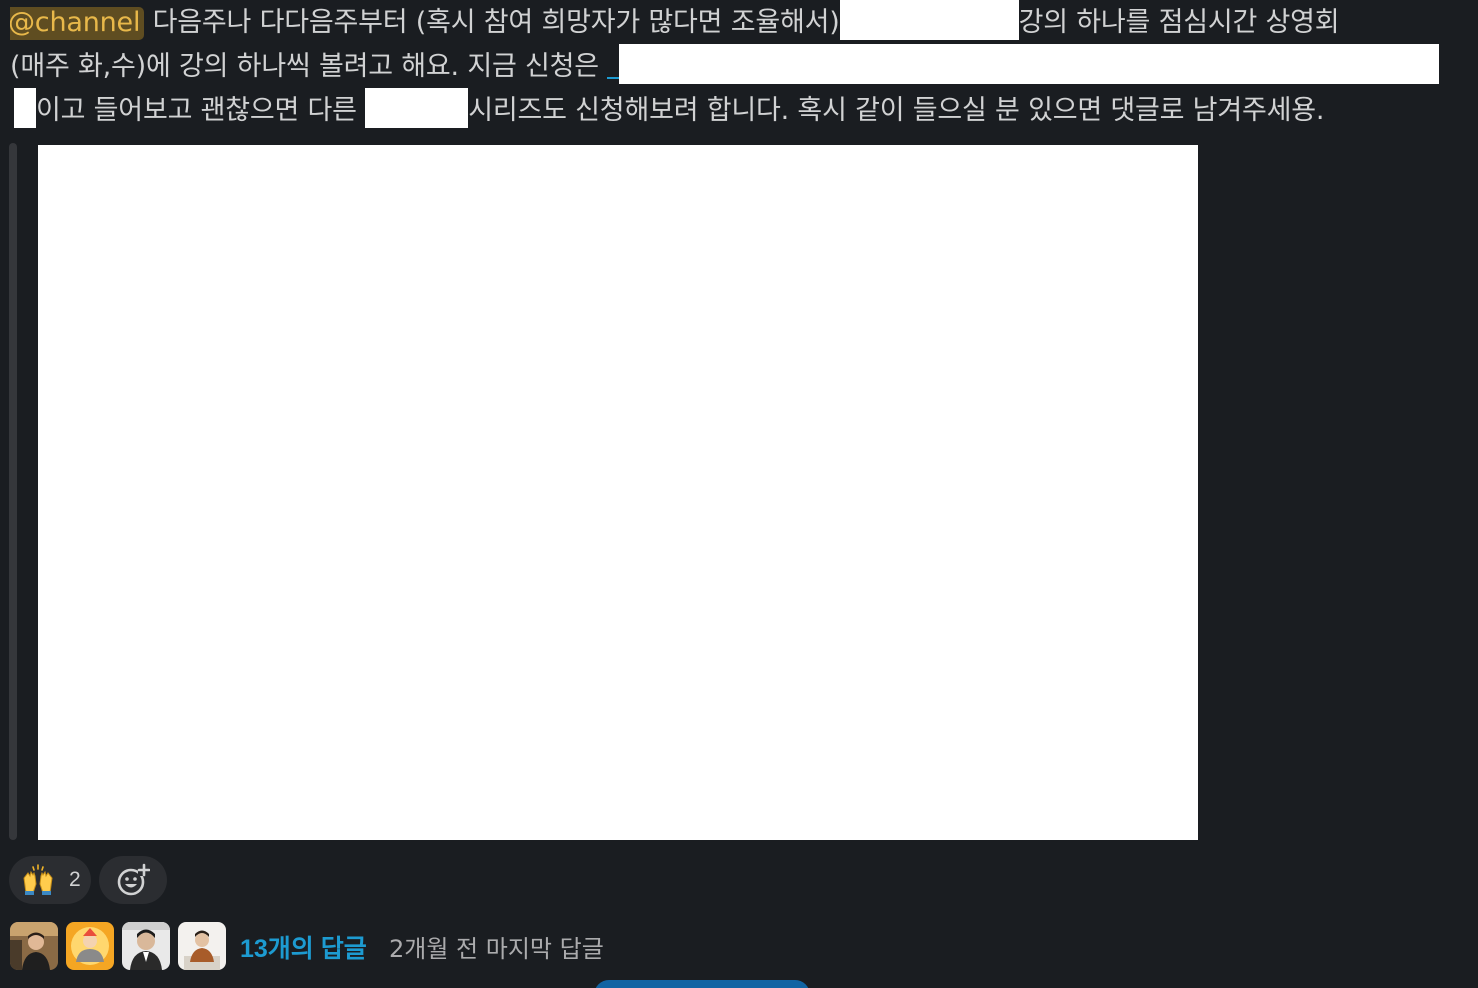  Describe the element at coordinates (1179, 22) in the screenshot. I see `message-segment: 강의 하나를 점심시간 상영회` at that location.